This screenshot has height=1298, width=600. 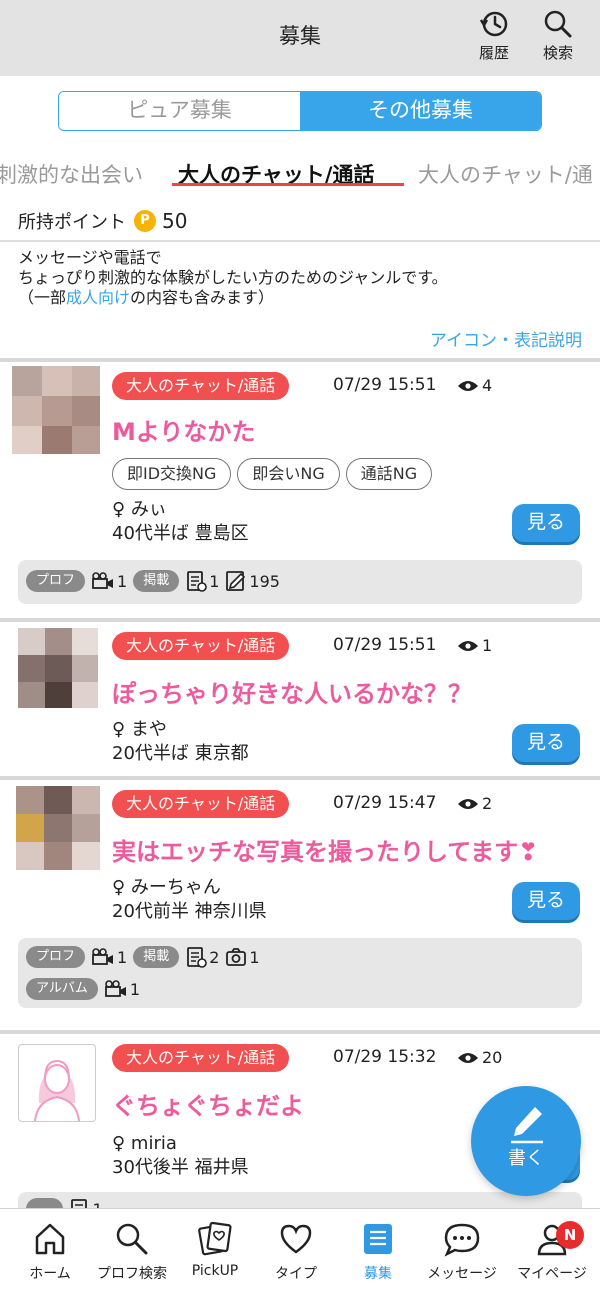 What do you see at coordinates (487, 803) in the screenshot?
I see `view-count-value: 2` at bounding box center [487, 803].